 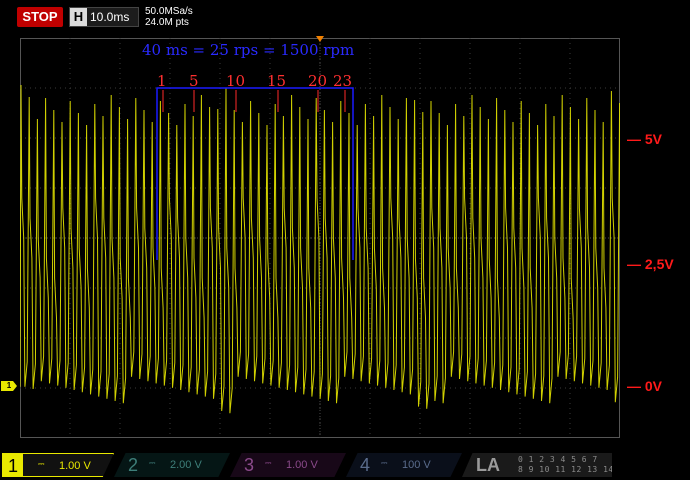 I want to click on logic-channel-grid: 0 1 2 3 4 5 6 7 8 9 10 11 12 13 14 15, so click(x=574, y=465).